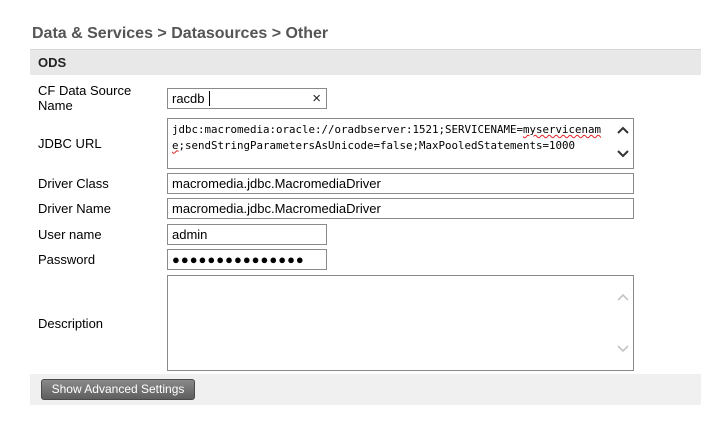 This screenshot has height=427, width=701. I want to click on driver-class-label: Driver Class, so click(73, 183).